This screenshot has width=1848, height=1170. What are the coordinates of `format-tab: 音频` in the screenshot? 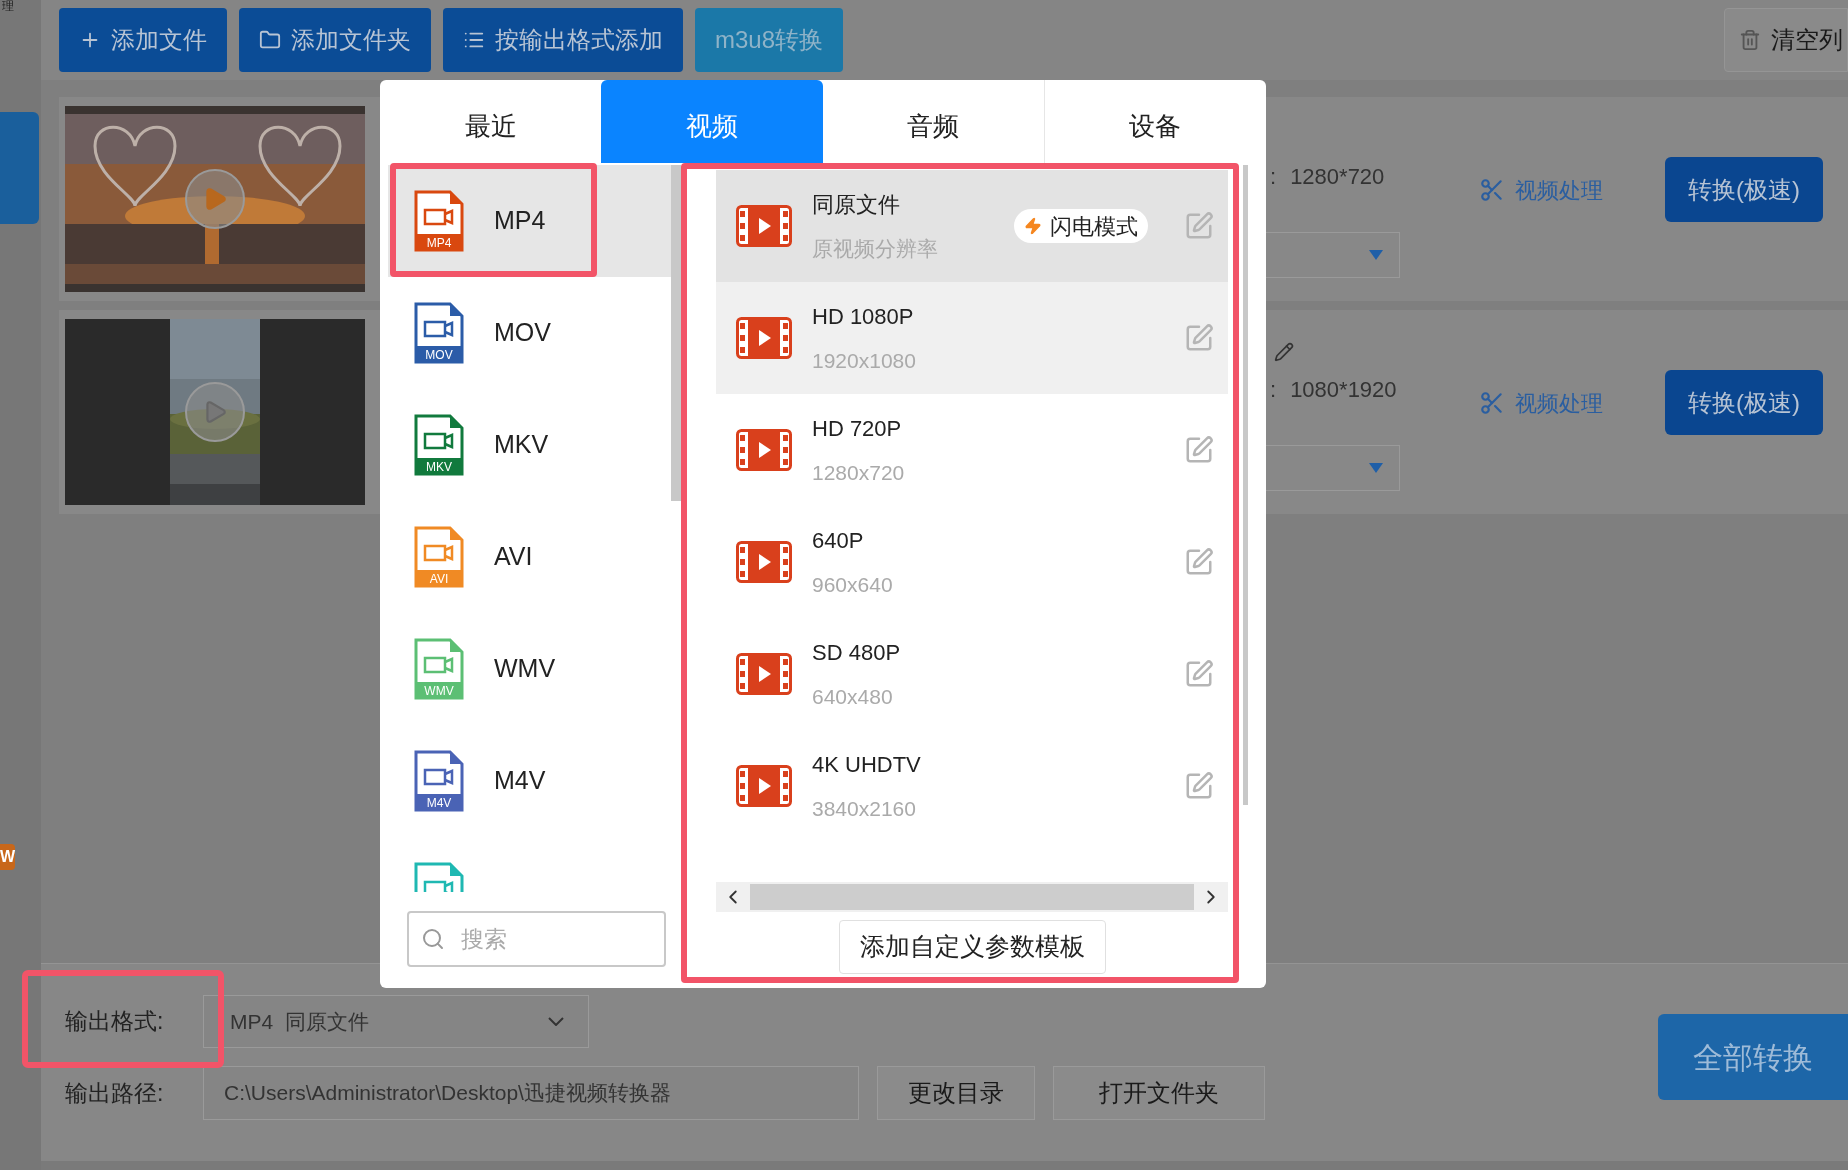 It's located at (933, 121).